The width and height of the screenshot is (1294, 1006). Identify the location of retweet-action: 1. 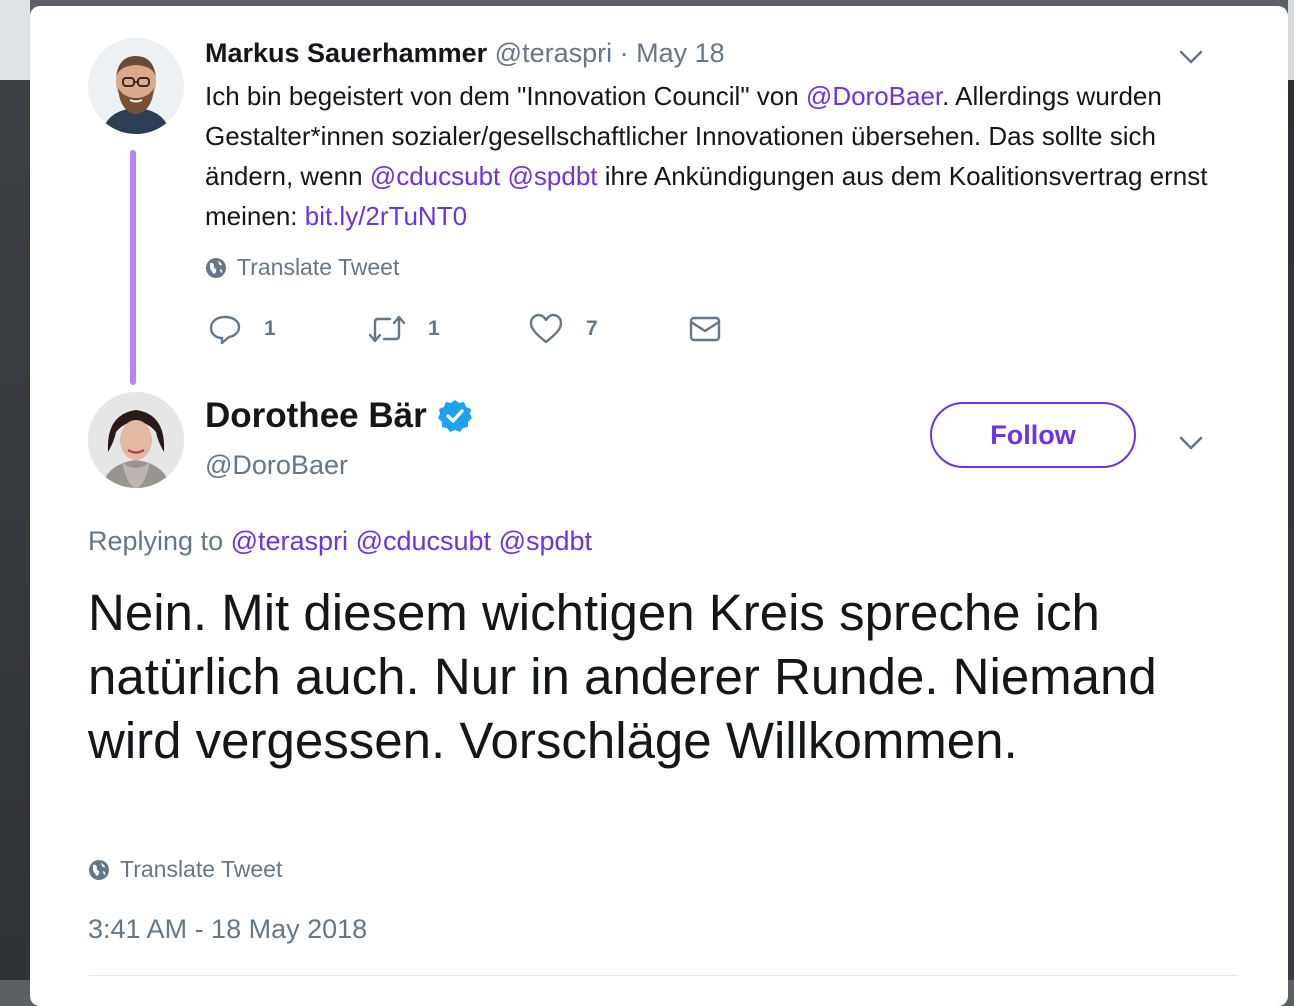
(404, 329).